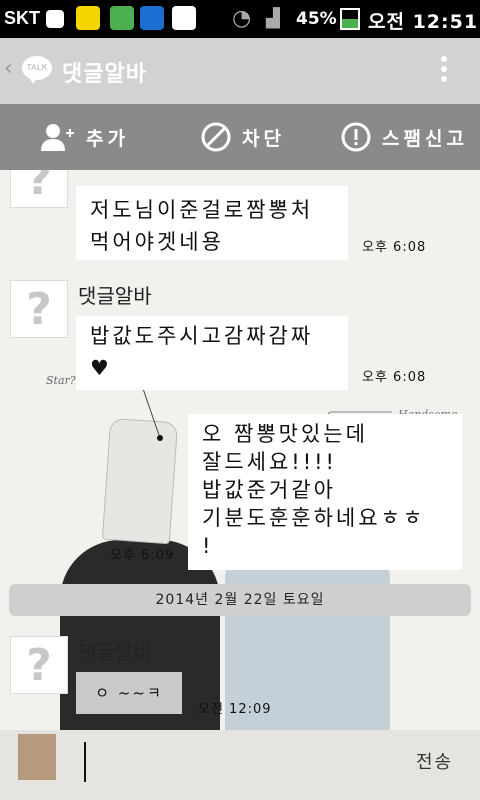 This screenshot has width=480, height=800. What do you see at coordinates (104, 74) in the screenshot?
I see `chat-title: 댓글알바` at bounding box center [104, 74].